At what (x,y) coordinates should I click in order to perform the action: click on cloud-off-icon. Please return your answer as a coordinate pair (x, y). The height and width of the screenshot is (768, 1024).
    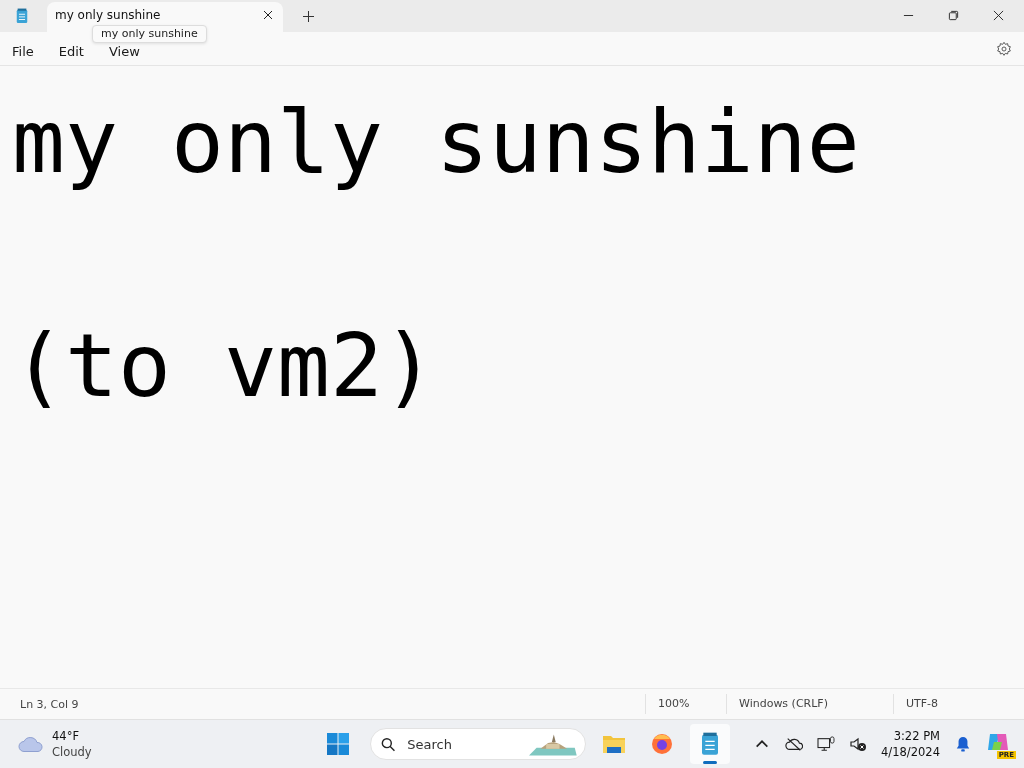
    Looking at the image, I should click on (794, 744).